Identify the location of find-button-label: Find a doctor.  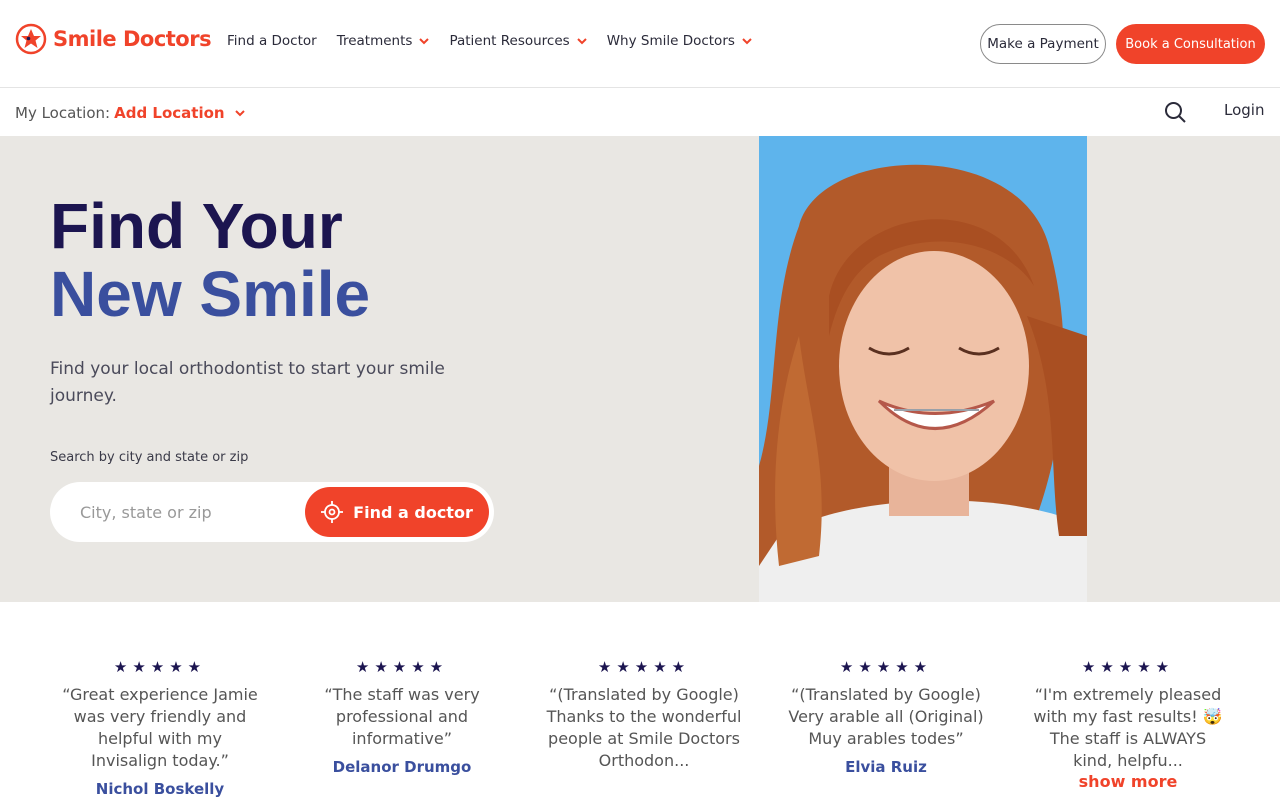
(413, 512).